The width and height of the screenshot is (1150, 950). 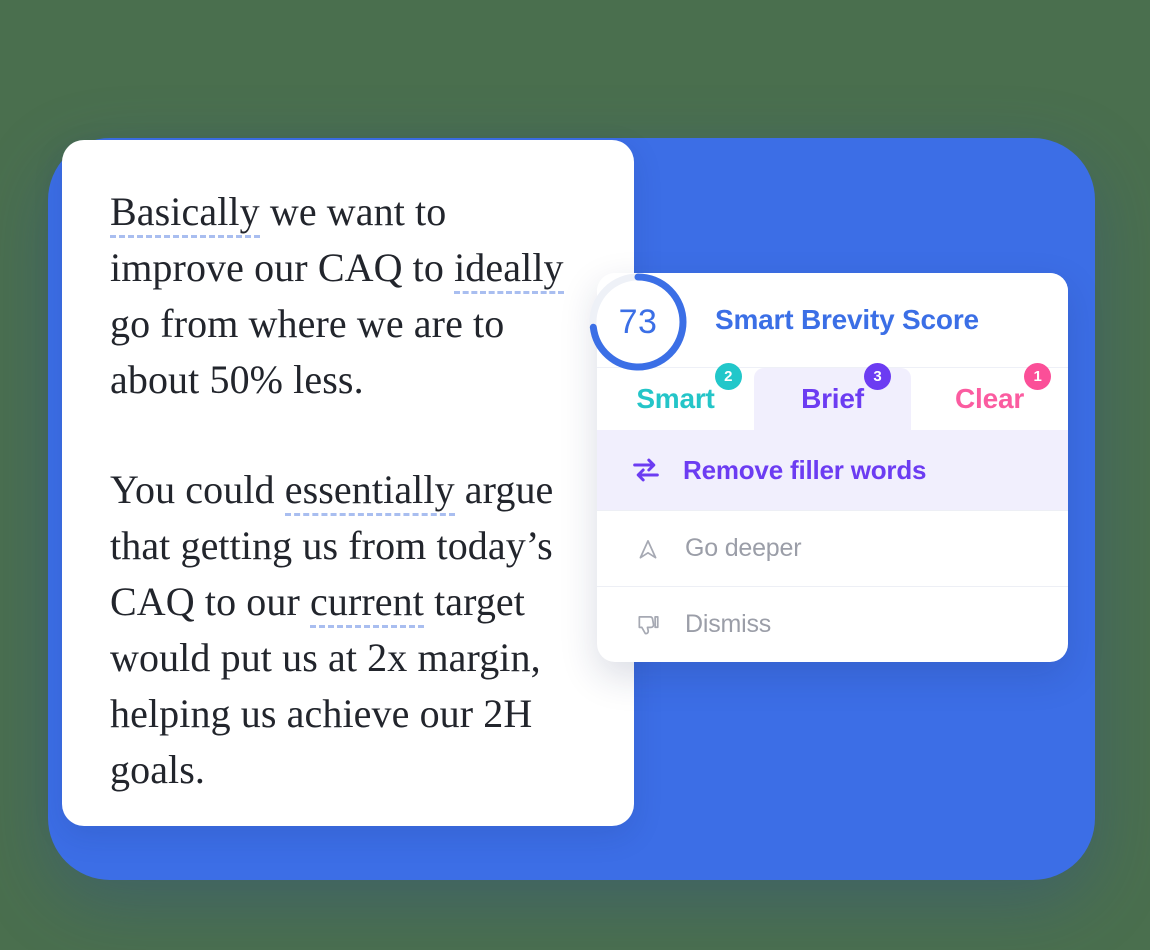 I want to click on tab-brief-badge: 3, so click(x=877, y=376).